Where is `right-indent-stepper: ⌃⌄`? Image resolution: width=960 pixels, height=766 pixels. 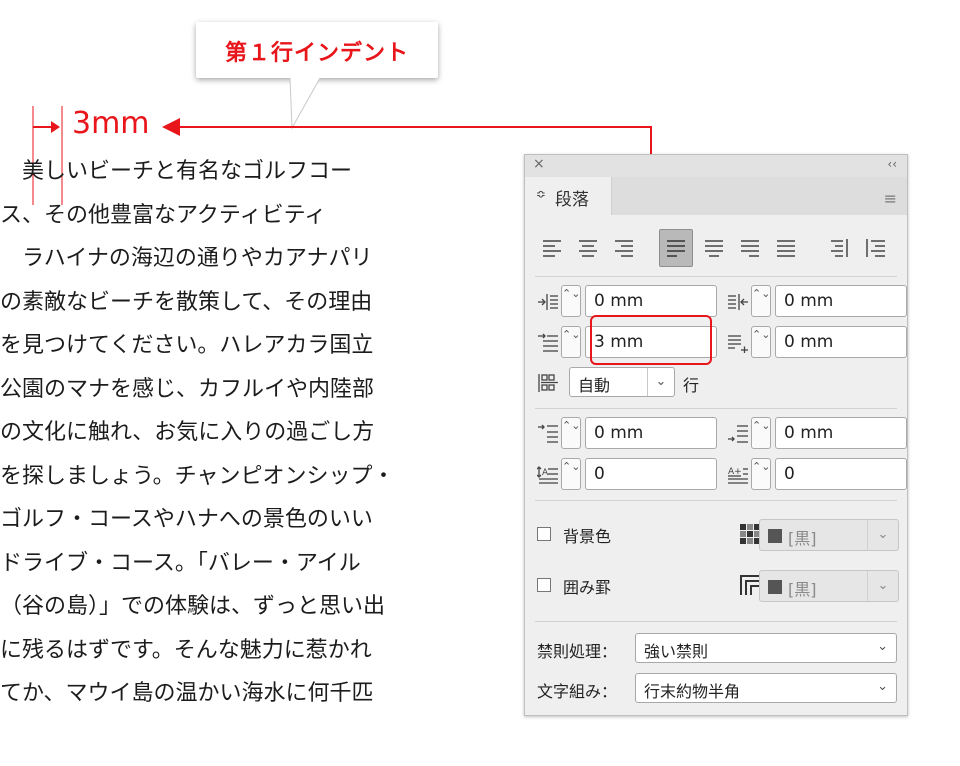 right-indent-stepper: ⌃⌄ is located at coordinates (761, 301).